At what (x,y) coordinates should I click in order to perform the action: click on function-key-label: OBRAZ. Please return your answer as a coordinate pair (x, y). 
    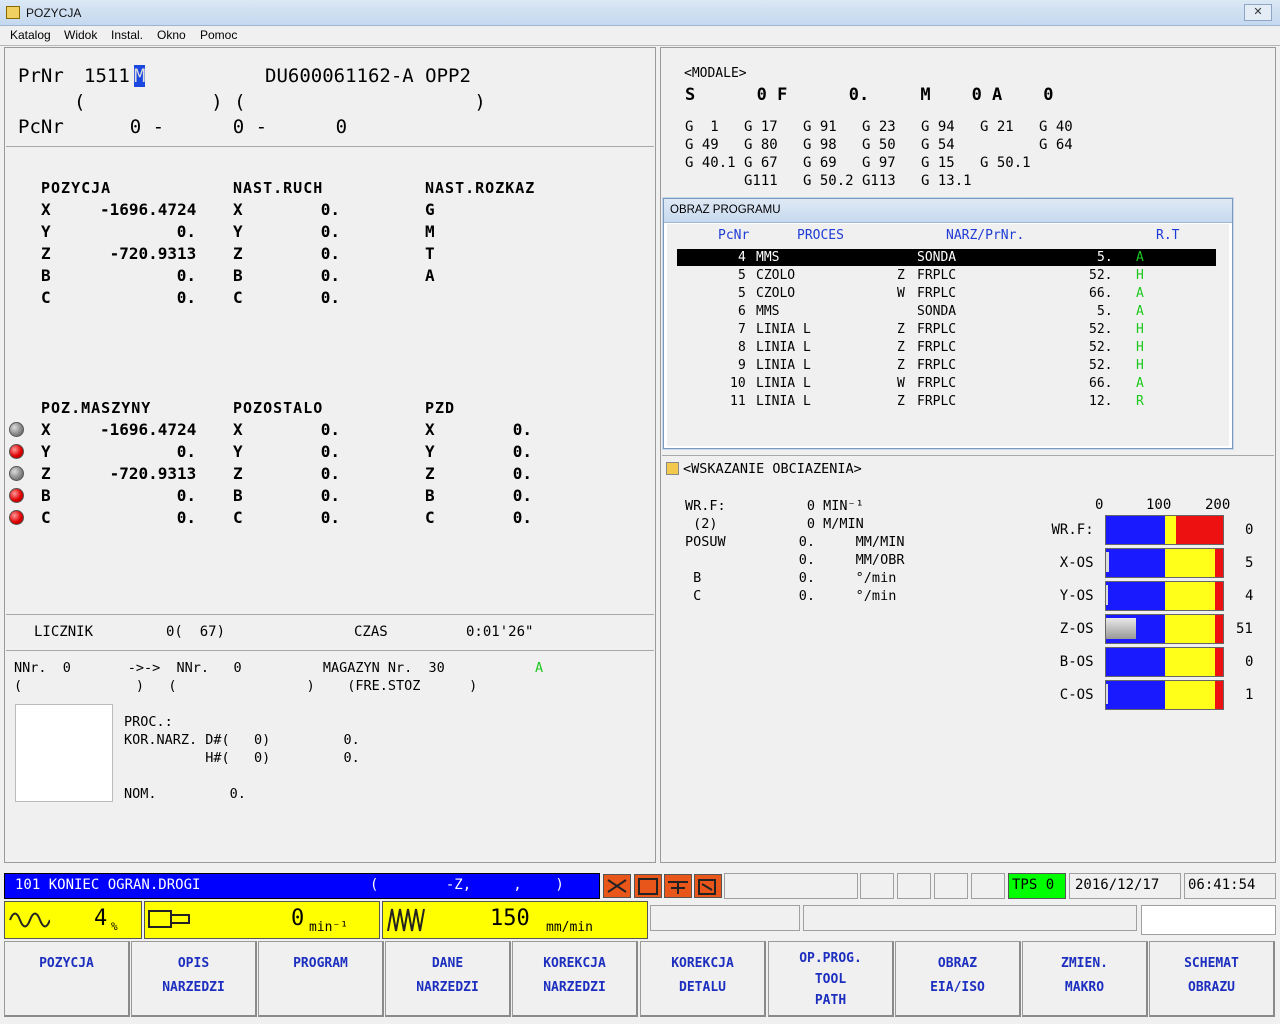
    Looking at the image, I should click on (957, 963).